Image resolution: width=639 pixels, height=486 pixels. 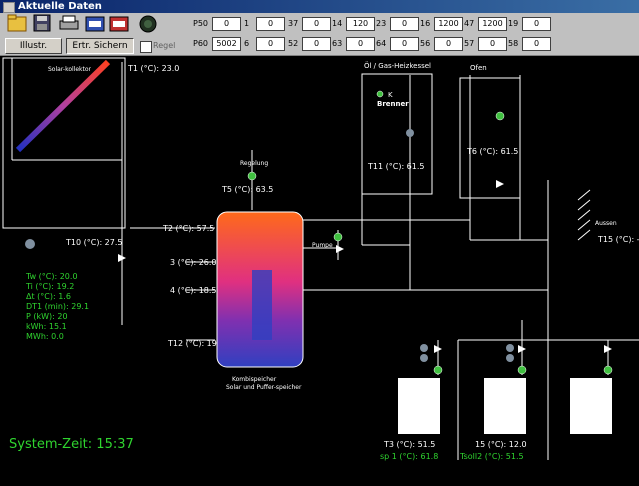 I want to click on small-note-1: Regelung, so click(x=254, y=163).